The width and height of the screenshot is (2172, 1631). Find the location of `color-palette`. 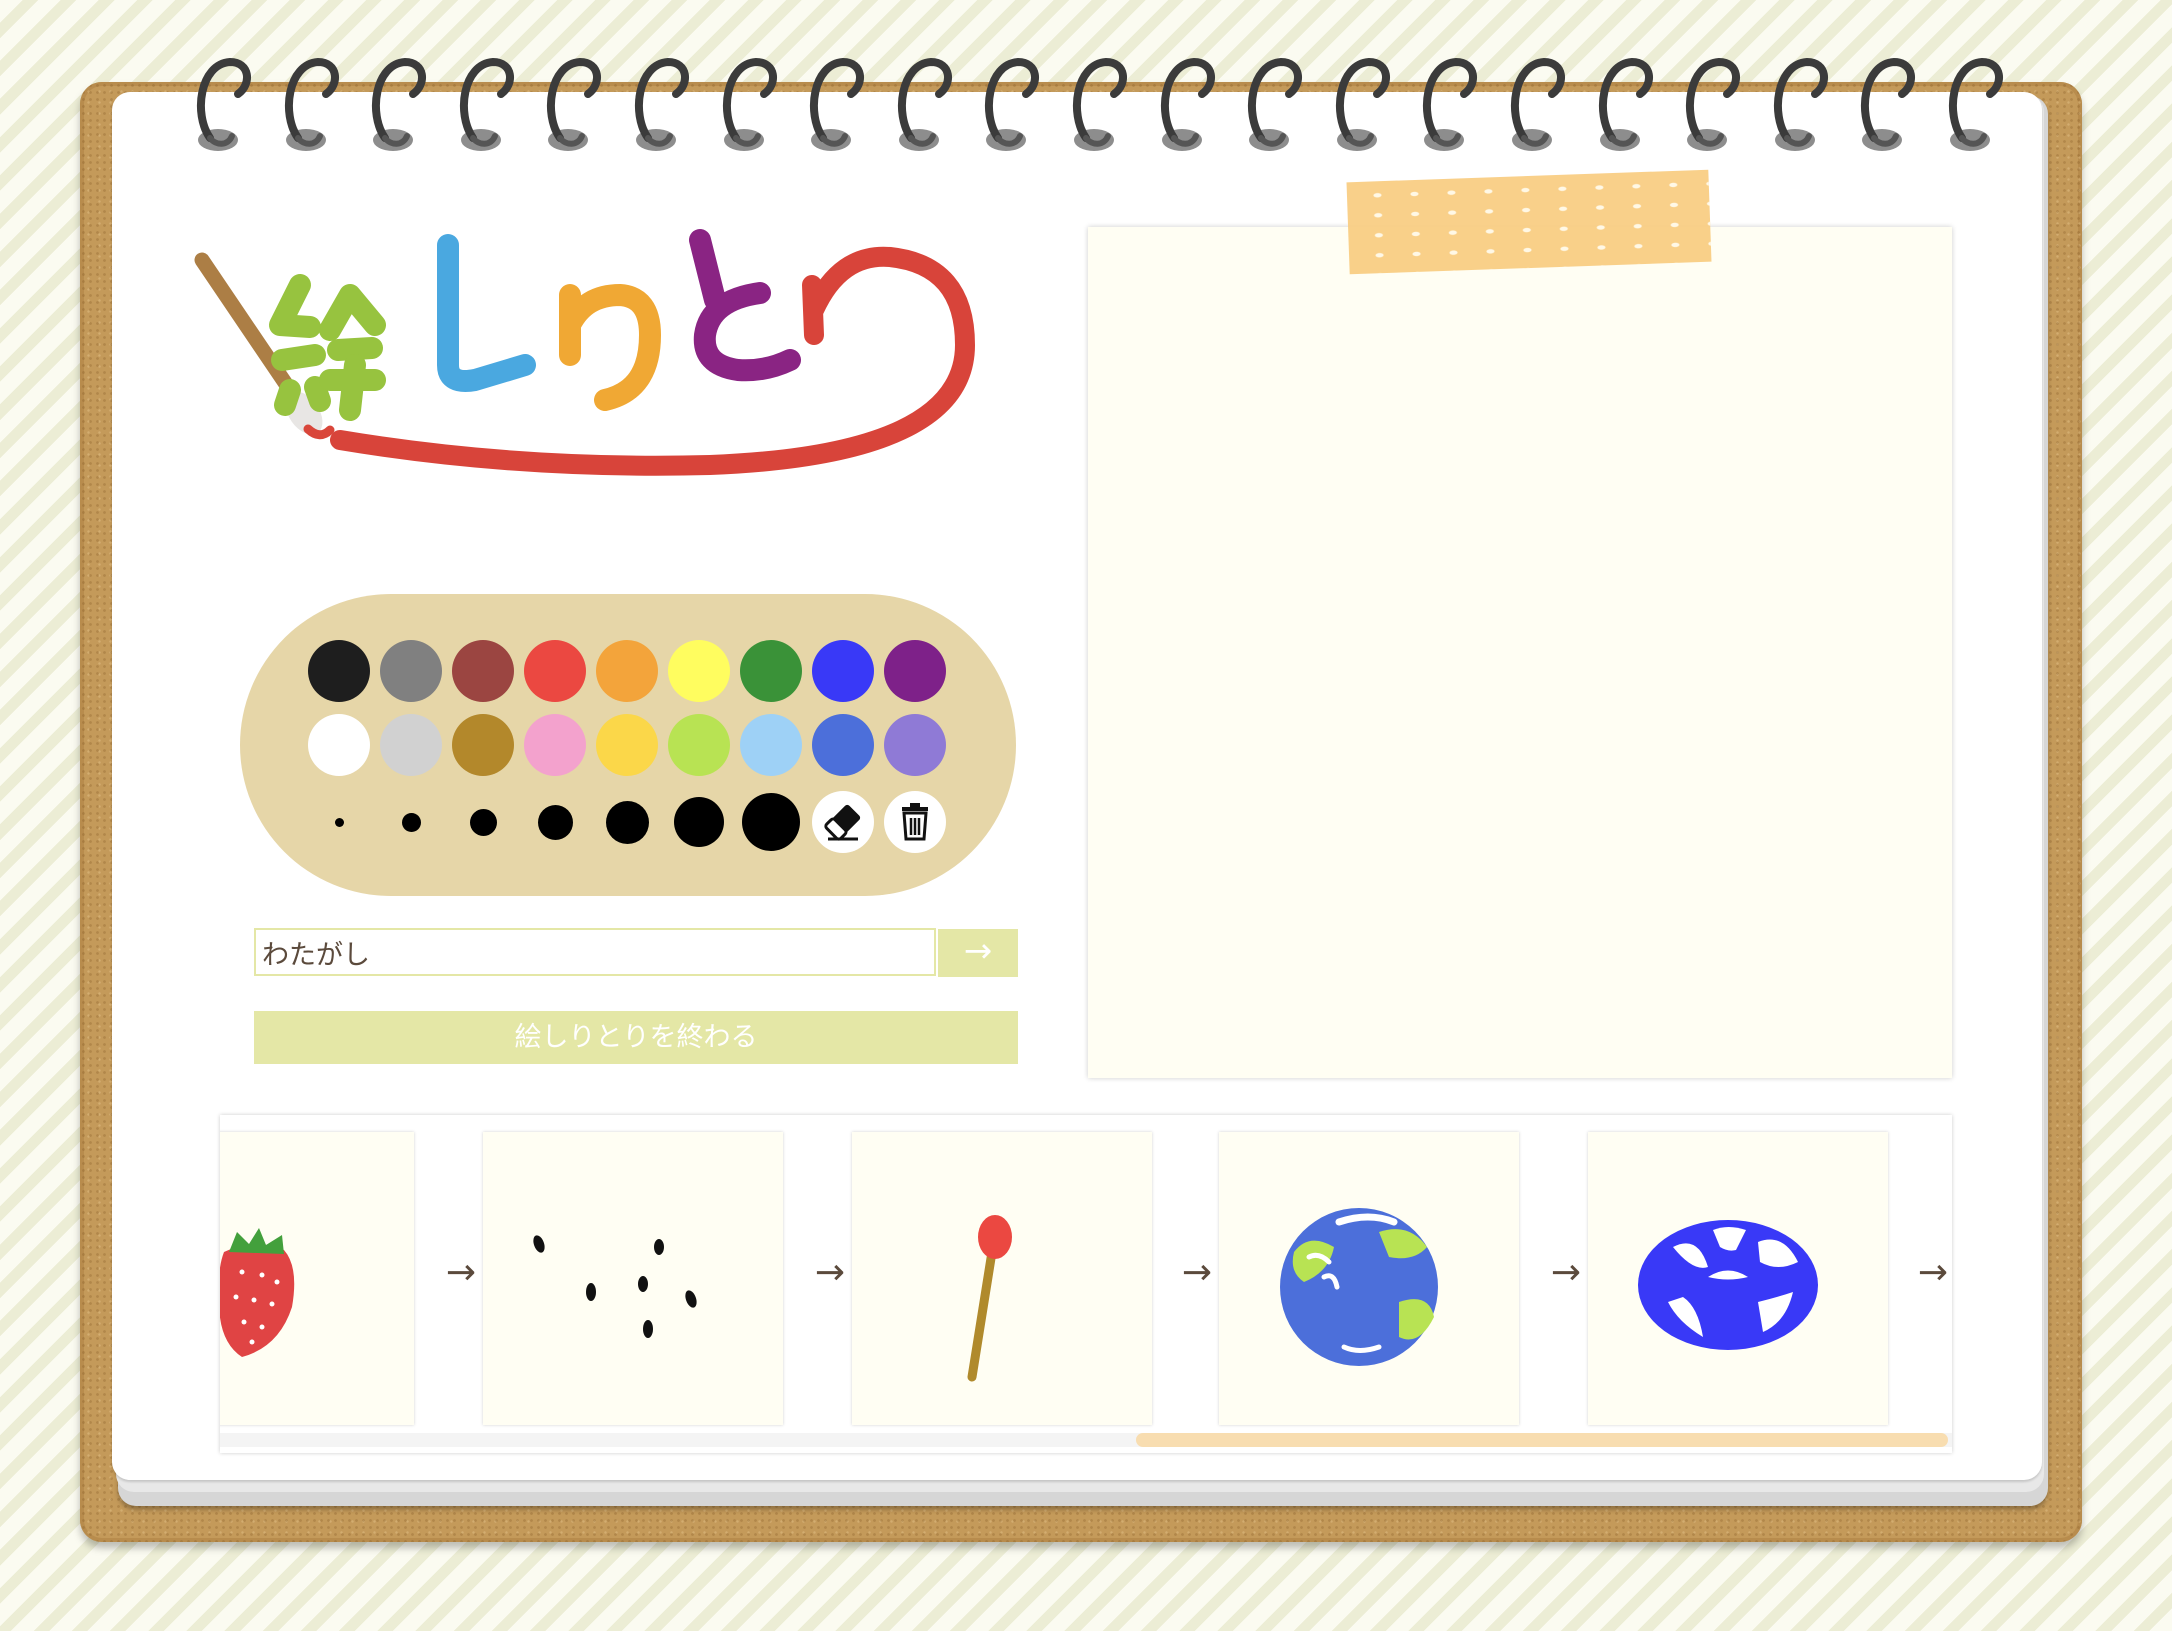

color-palette is located at coordinates (628, 745).